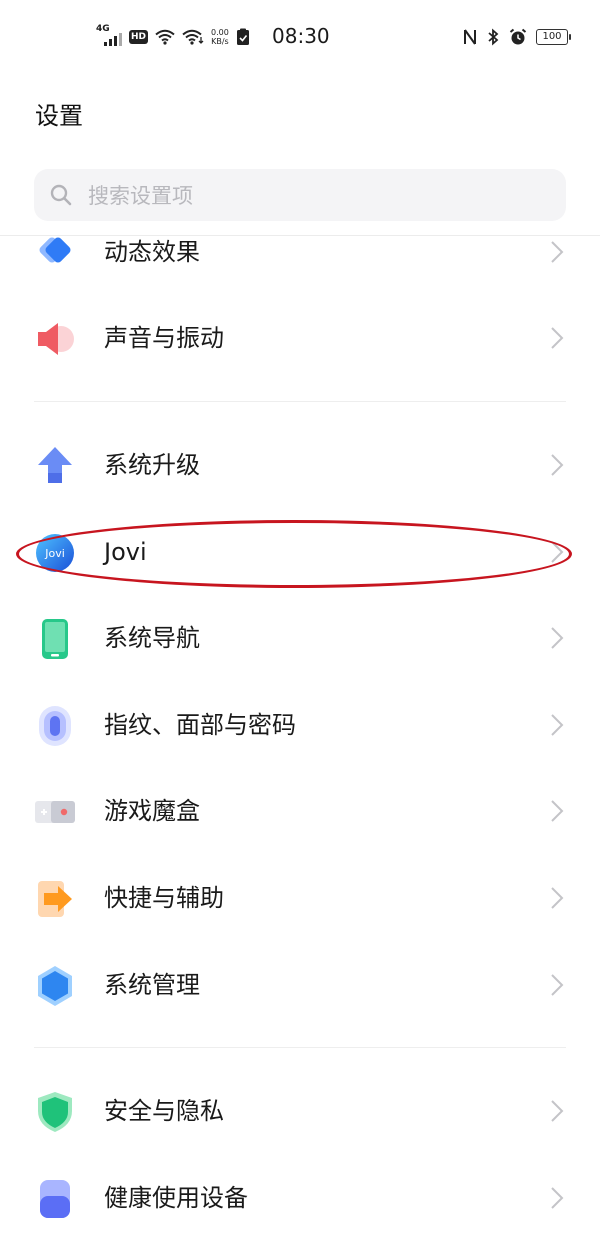 The height and width of the screenshot is (1238, 600). What do you see at coordinates (300, 898) in the screenshot?
I see `settings-item-shortcuts-accessibility: 快捷与辅助` at bounding box center [300, 898].